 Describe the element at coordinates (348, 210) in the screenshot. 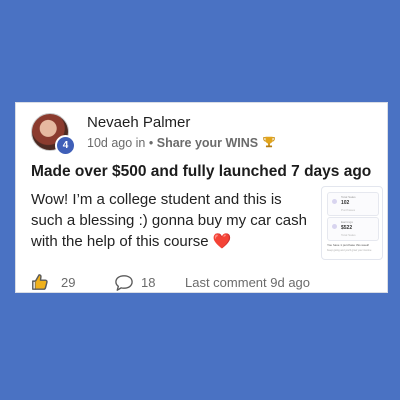

I see `mini-stat-sub: Purchases` at that location.